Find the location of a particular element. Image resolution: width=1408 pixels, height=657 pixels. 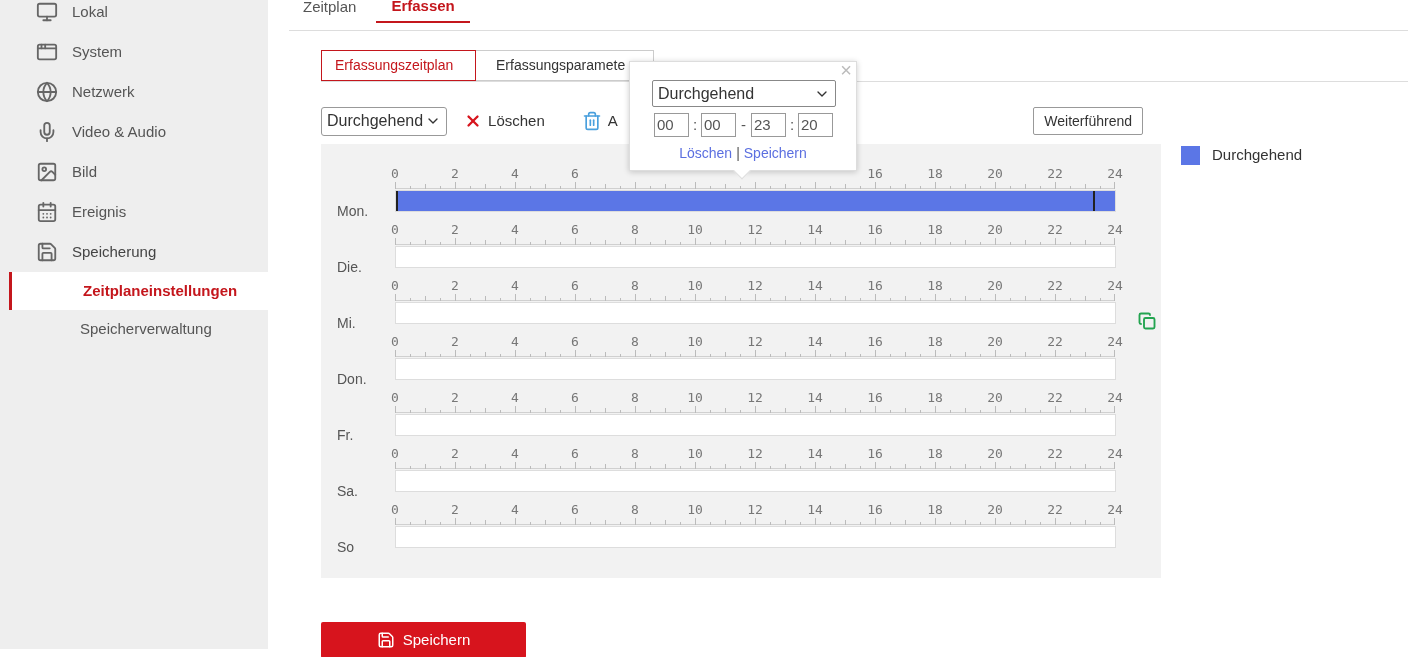

save-button: Speichern is located at coordinates (423, 639).